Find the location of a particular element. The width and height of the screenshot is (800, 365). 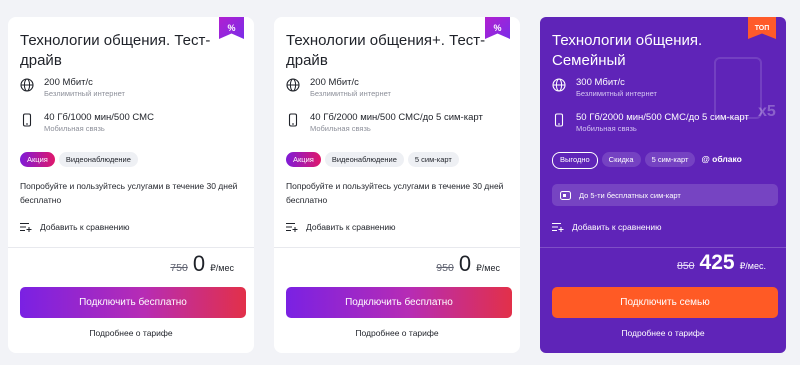

sim-info-icon is located at coordinates (565, 195).